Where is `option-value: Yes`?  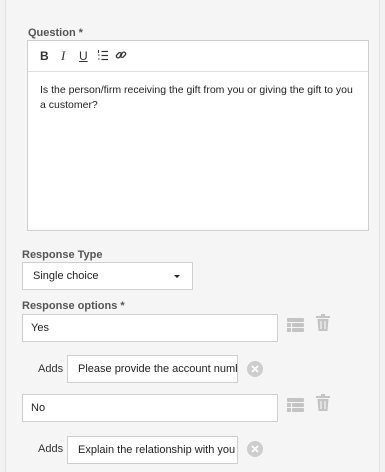
option-value: Yes is located at coordinates (40, 328).